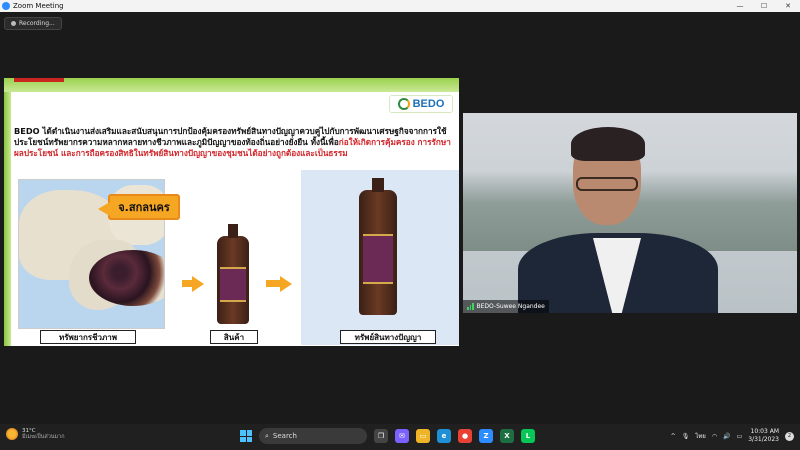 This screenshot has width=800, height=450. I want to click on teams-chat-icon: ✉, so click(402, 436).